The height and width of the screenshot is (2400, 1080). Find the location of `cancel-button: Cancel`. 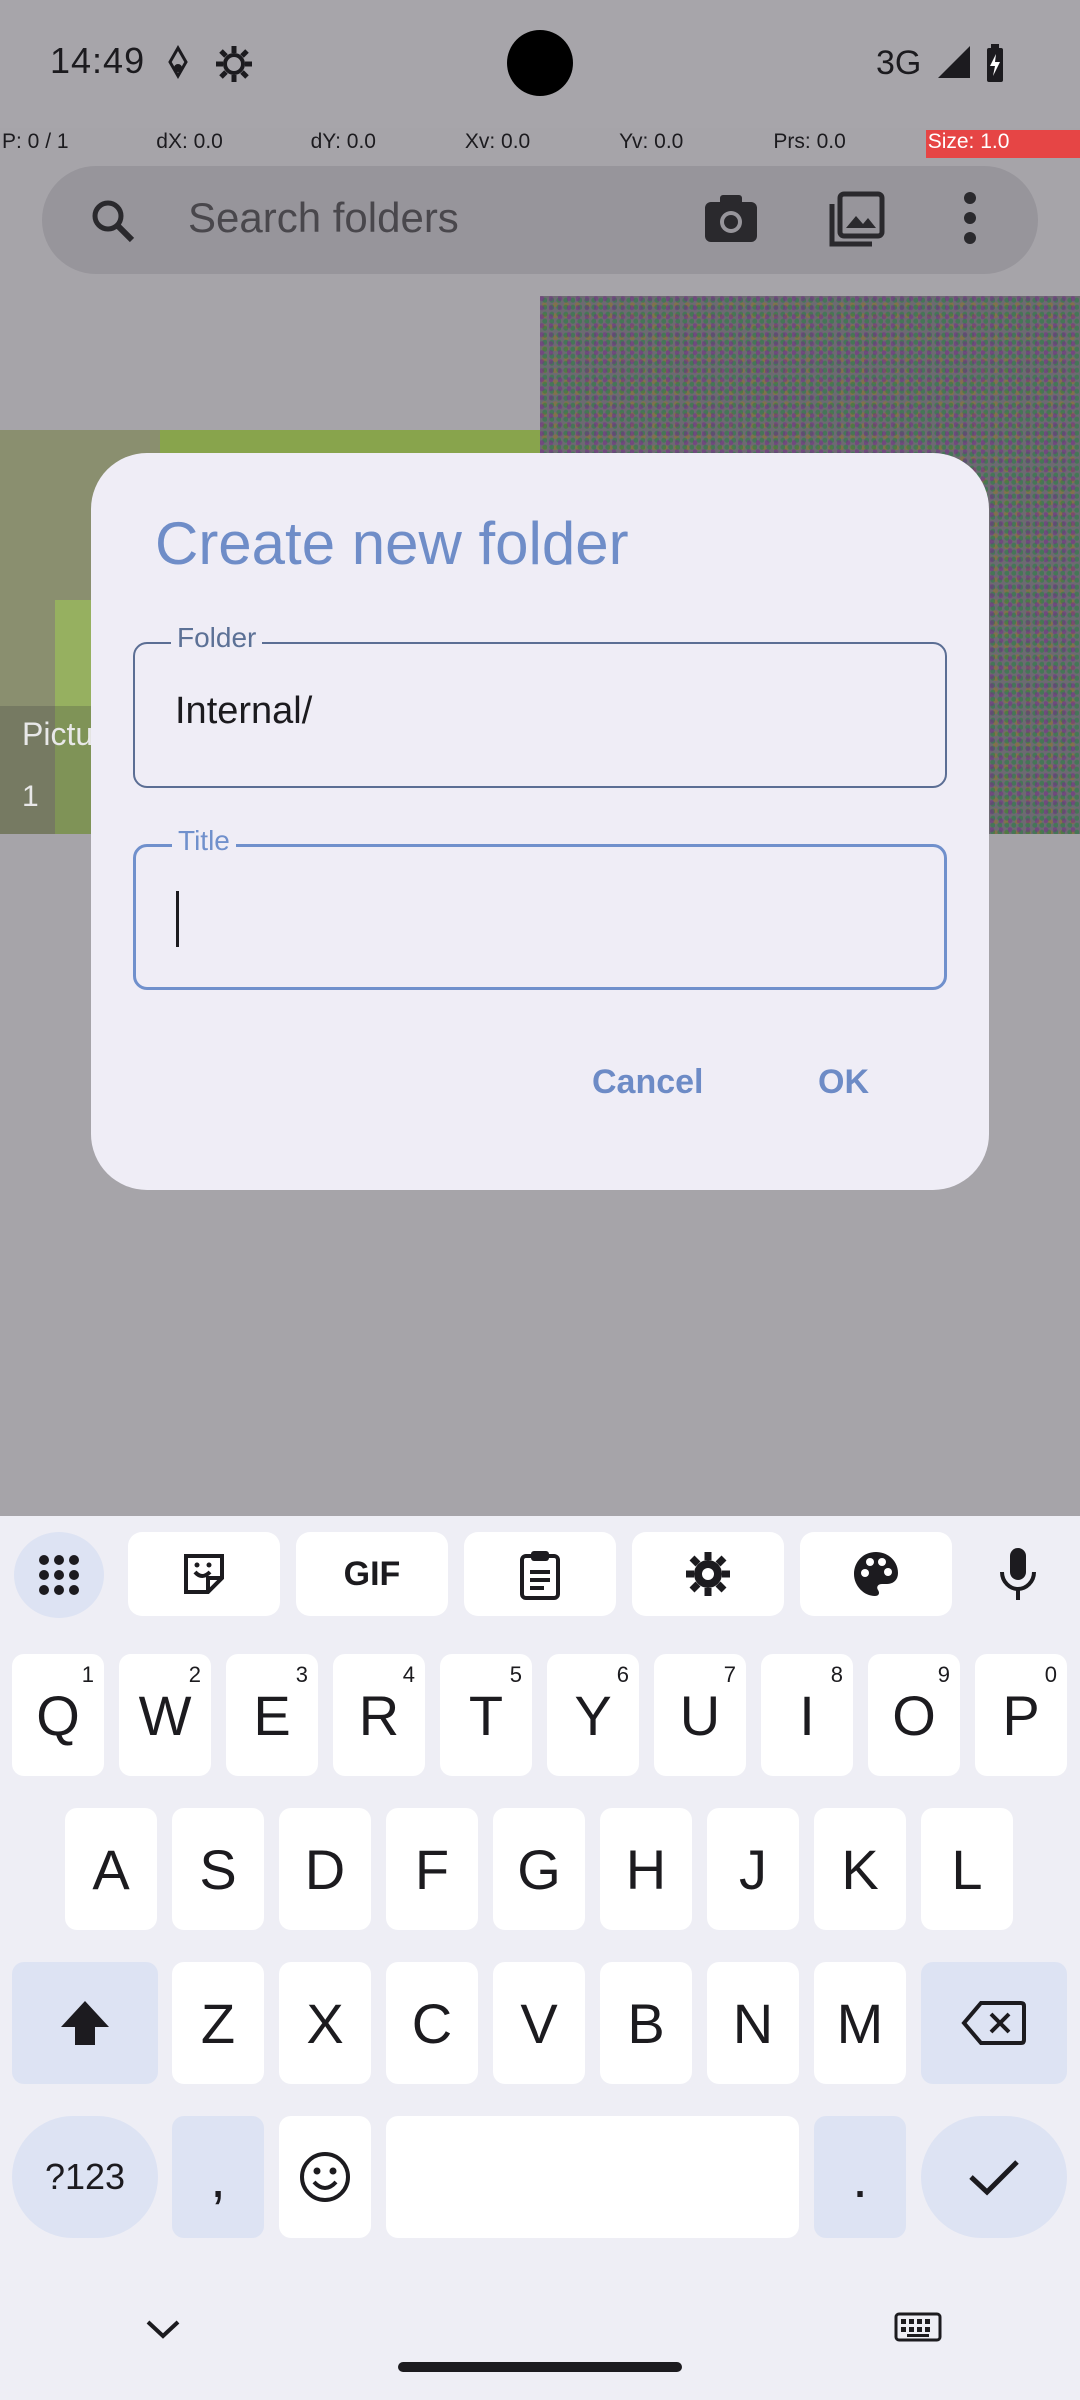

cancel-button: Cancel is located at coordinates (648, 1082).